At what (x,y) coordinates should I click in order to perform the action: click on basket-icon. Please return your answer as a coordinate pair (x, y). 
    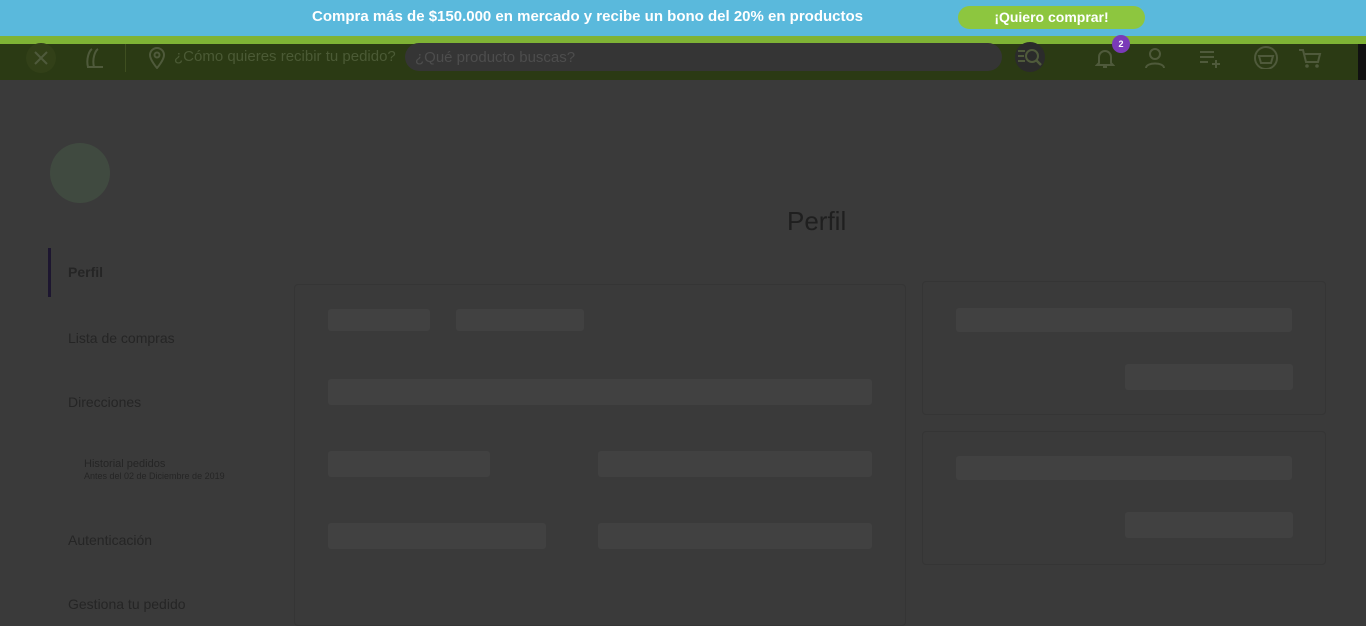
    Looking at the image, I should click on (1266, 57).